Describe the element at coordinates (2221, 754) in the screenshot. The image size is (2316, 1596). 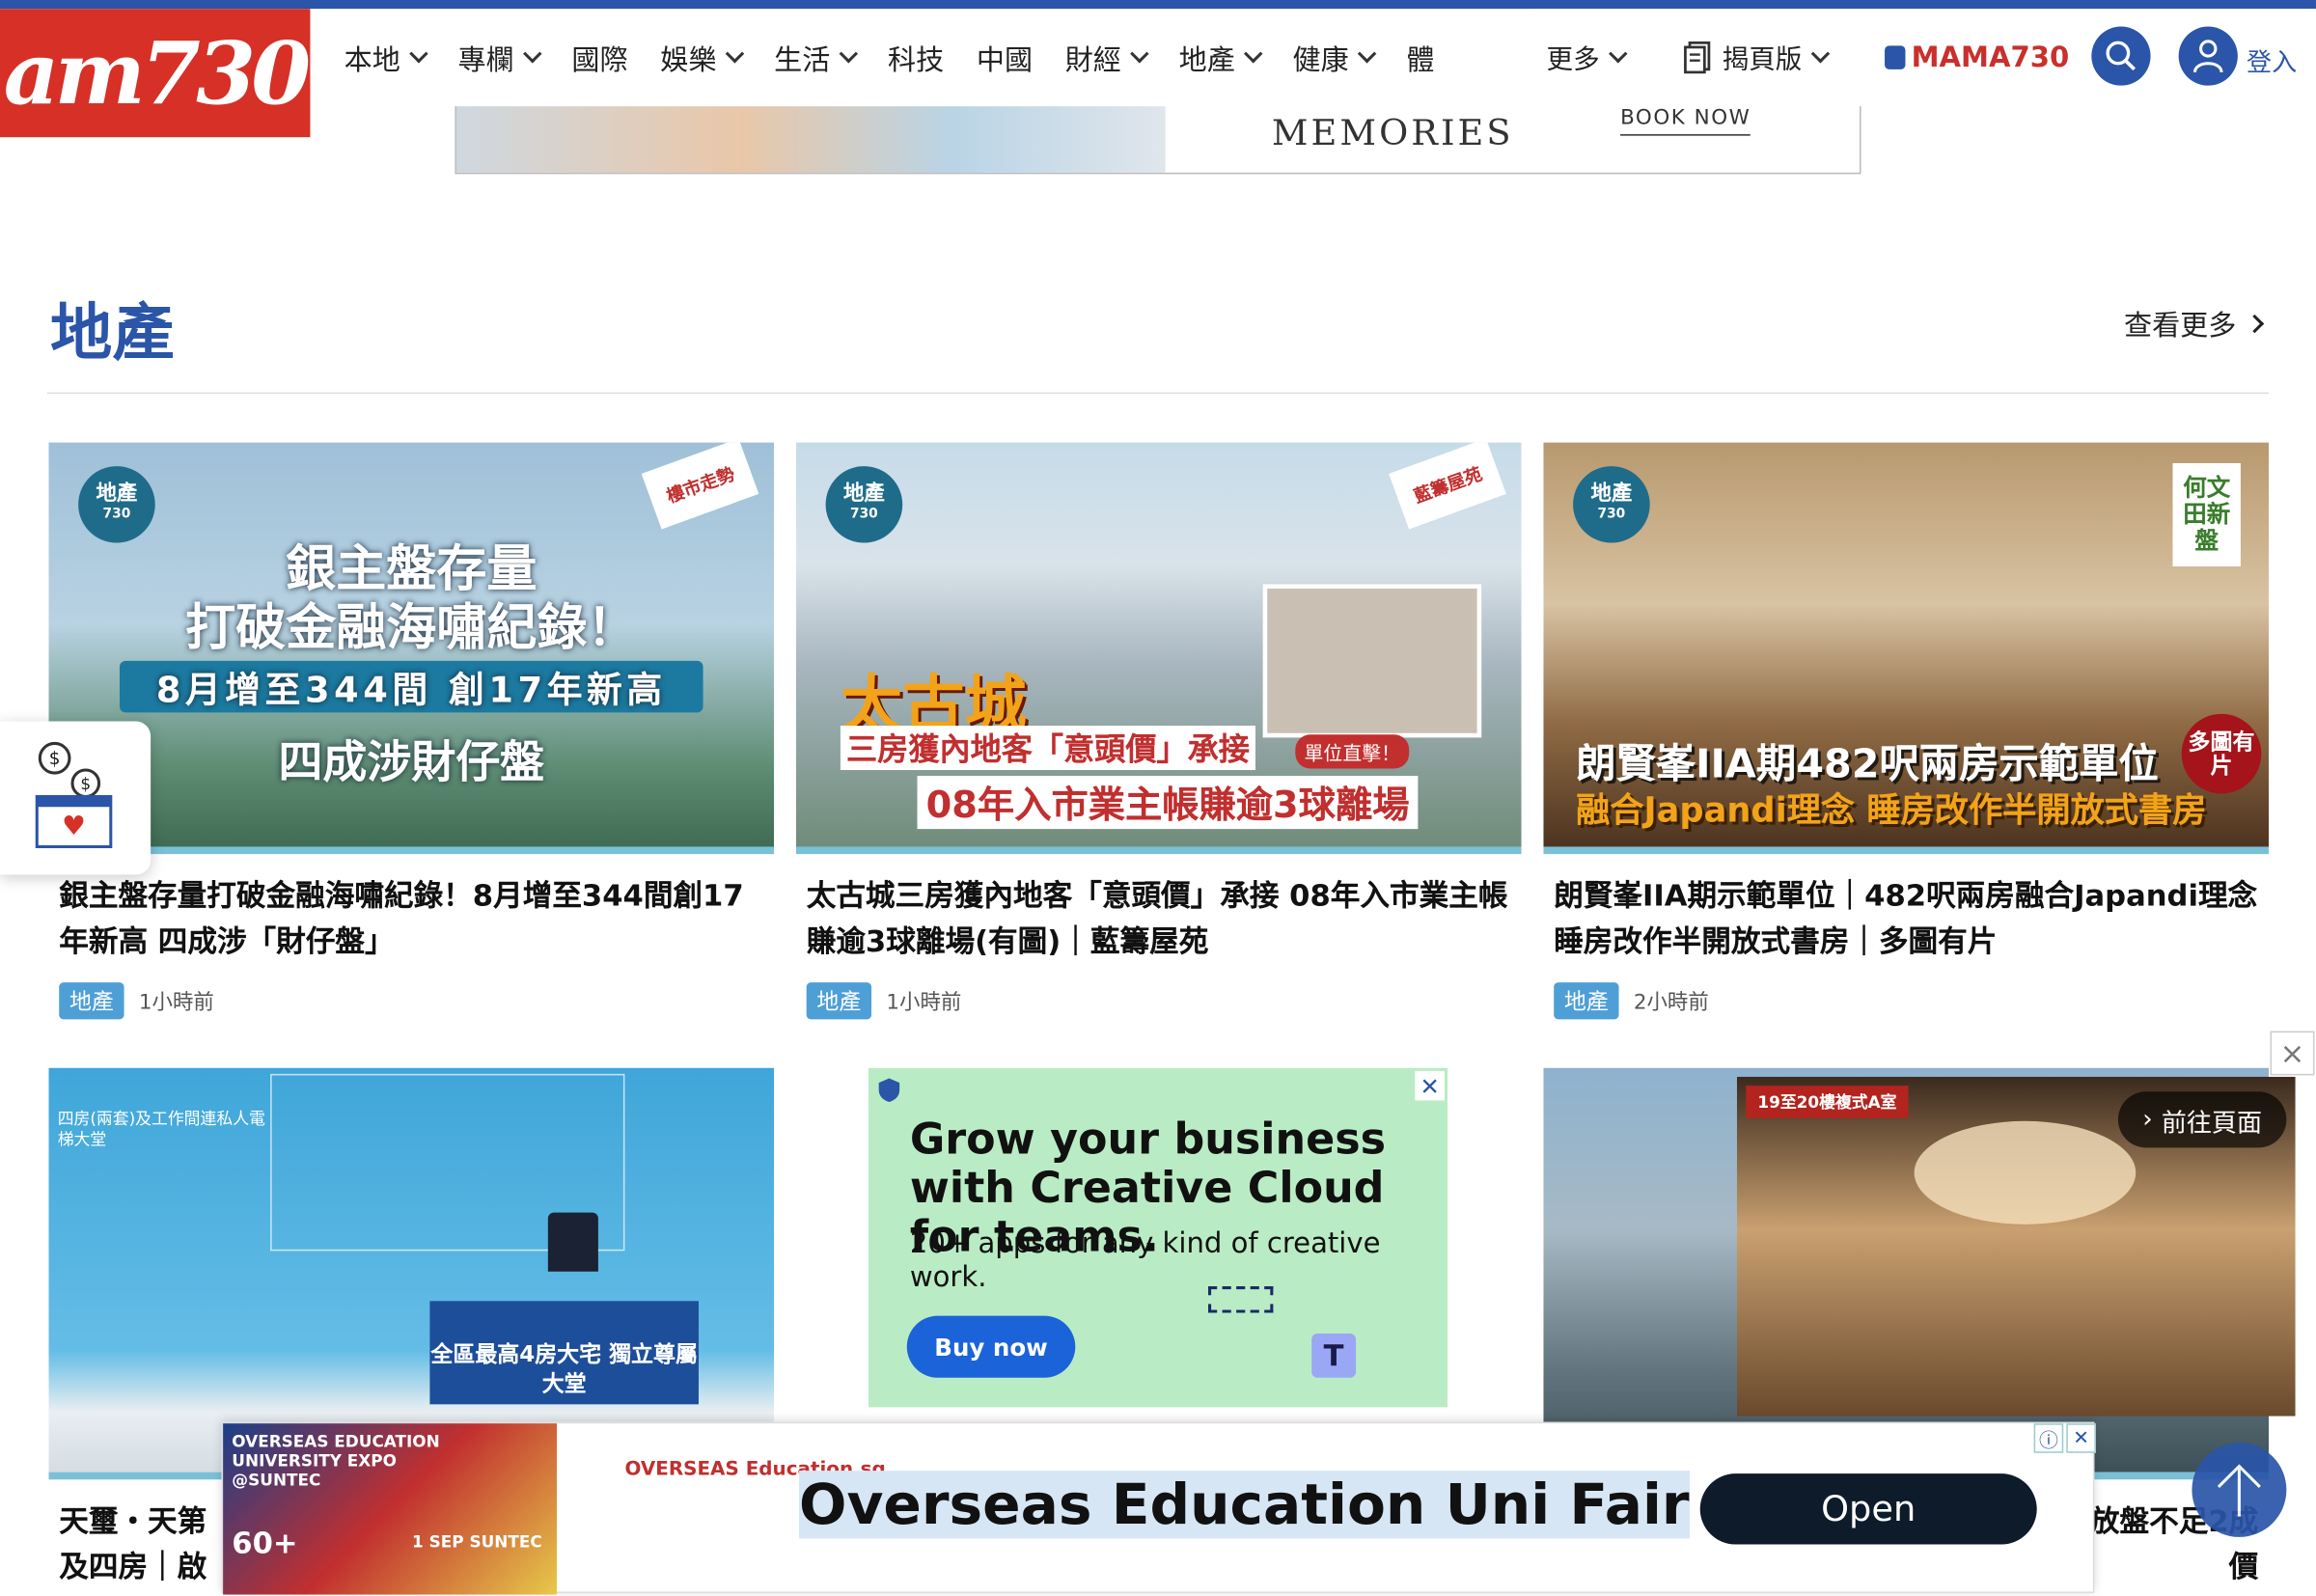
I see `thumb-tag-2: 多圖有片` at that location.